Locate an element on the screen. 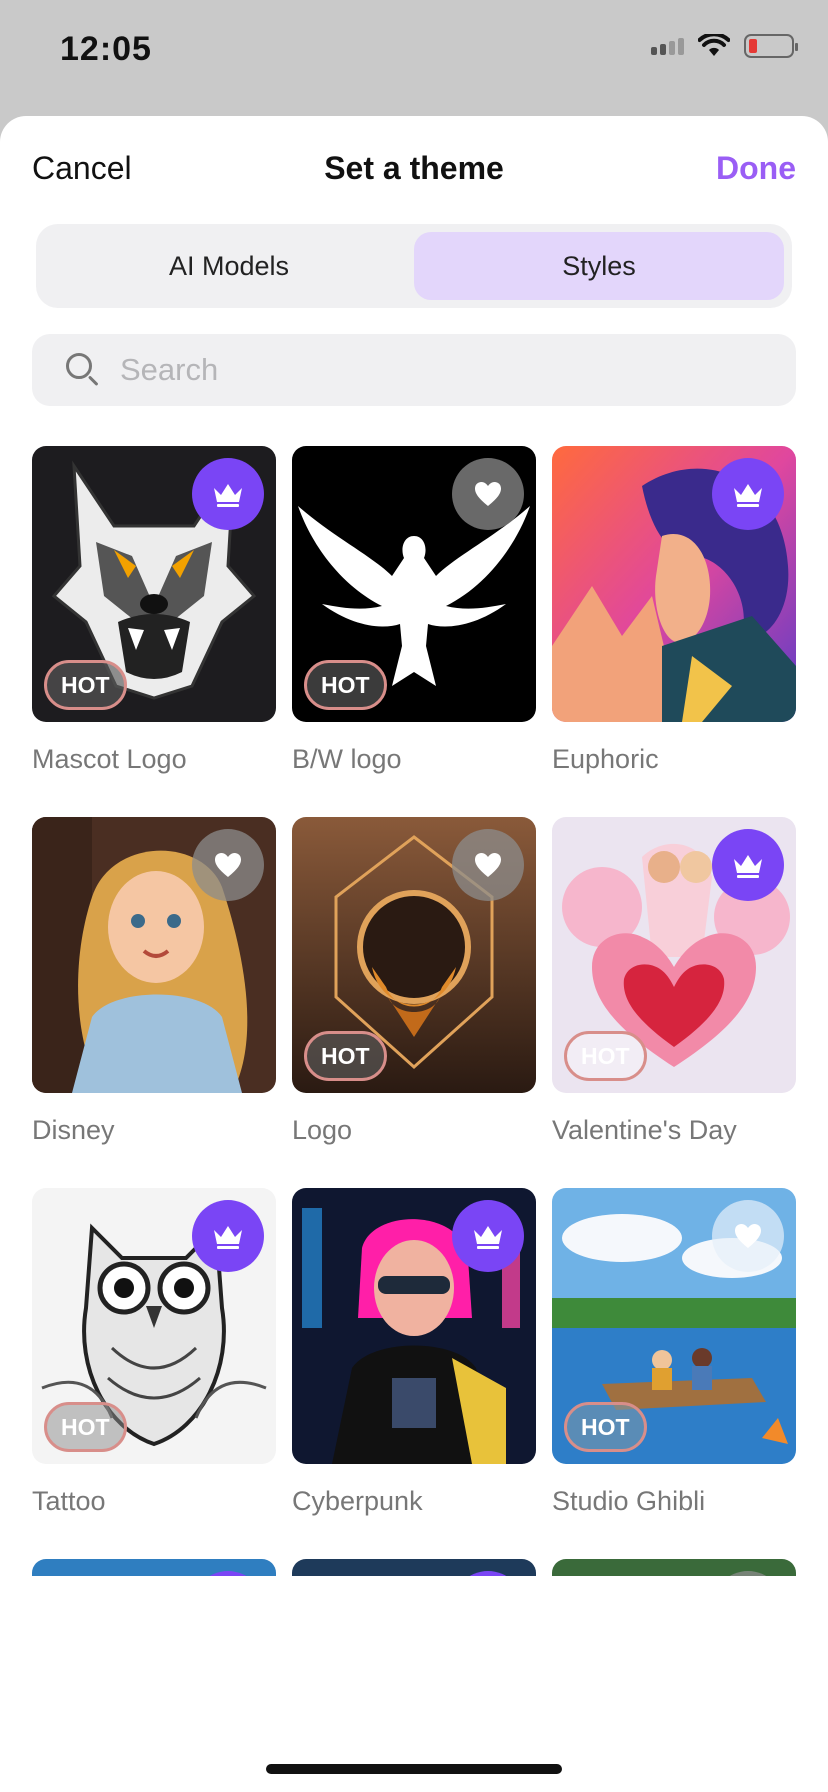 This screenshot has width=828, height=1792. theme-label: Valentine's Day is located at coordinates (644, 1130).